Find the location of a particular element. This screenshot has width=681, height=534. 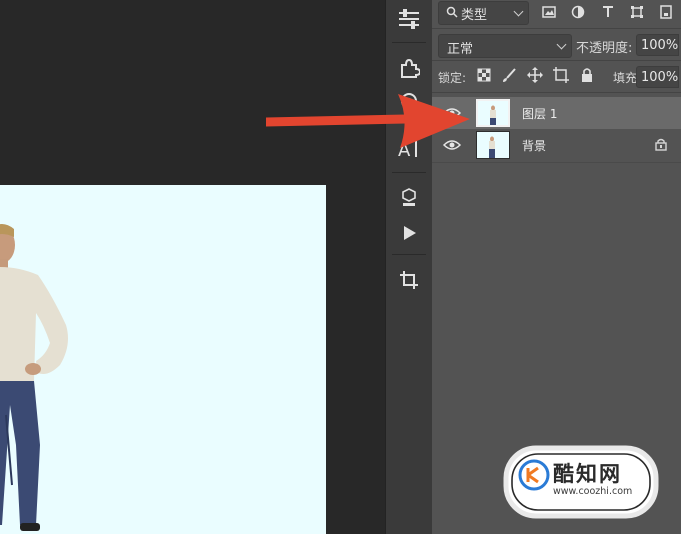

layer-name: 图层 1 is located at coordinates (540, 114).